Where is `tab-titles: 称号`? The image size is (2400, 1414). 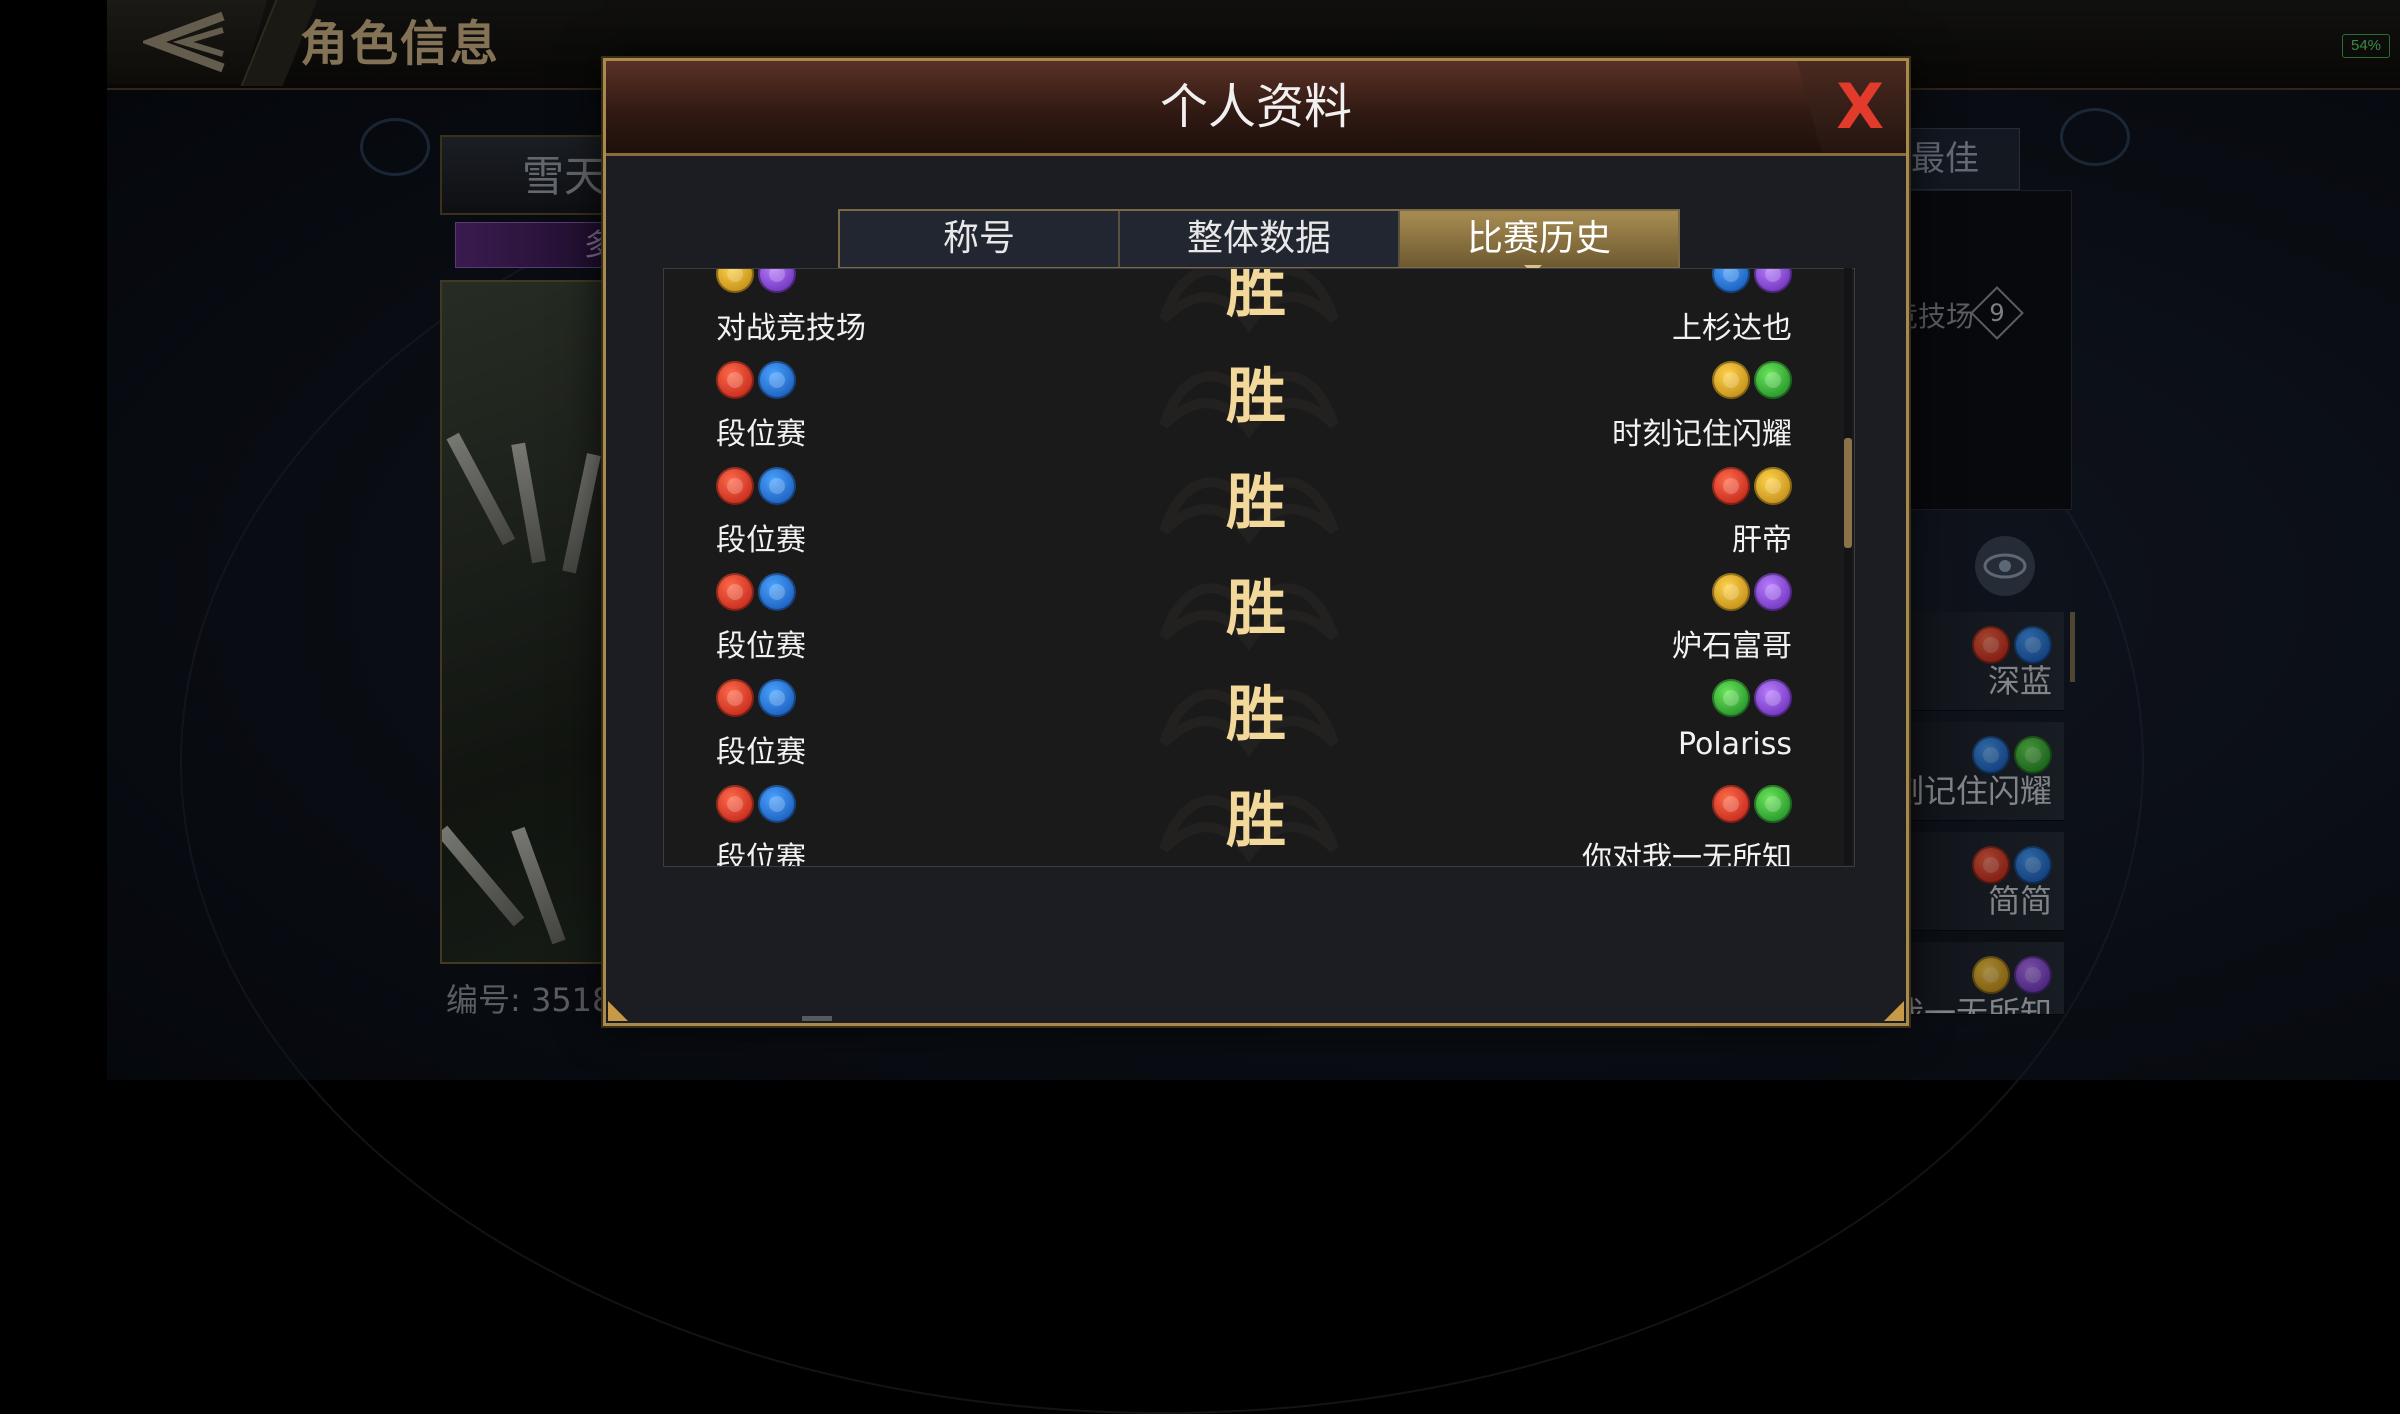
tab-titles: 称号 is located at coordinates (980, 239).